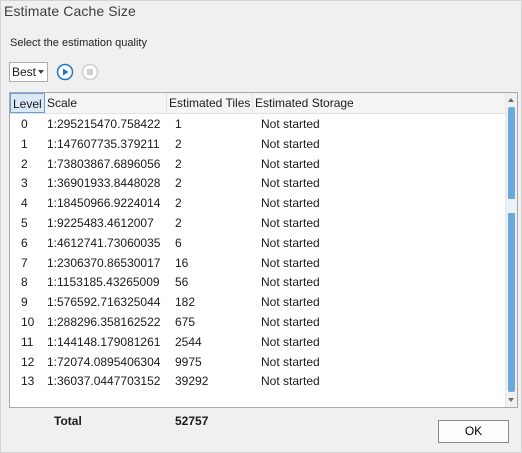  What do you see at coordinates (178, 124) in the screenshot?
I see `estimated-tiles-cell: 1` at bounding box center [178, 124].